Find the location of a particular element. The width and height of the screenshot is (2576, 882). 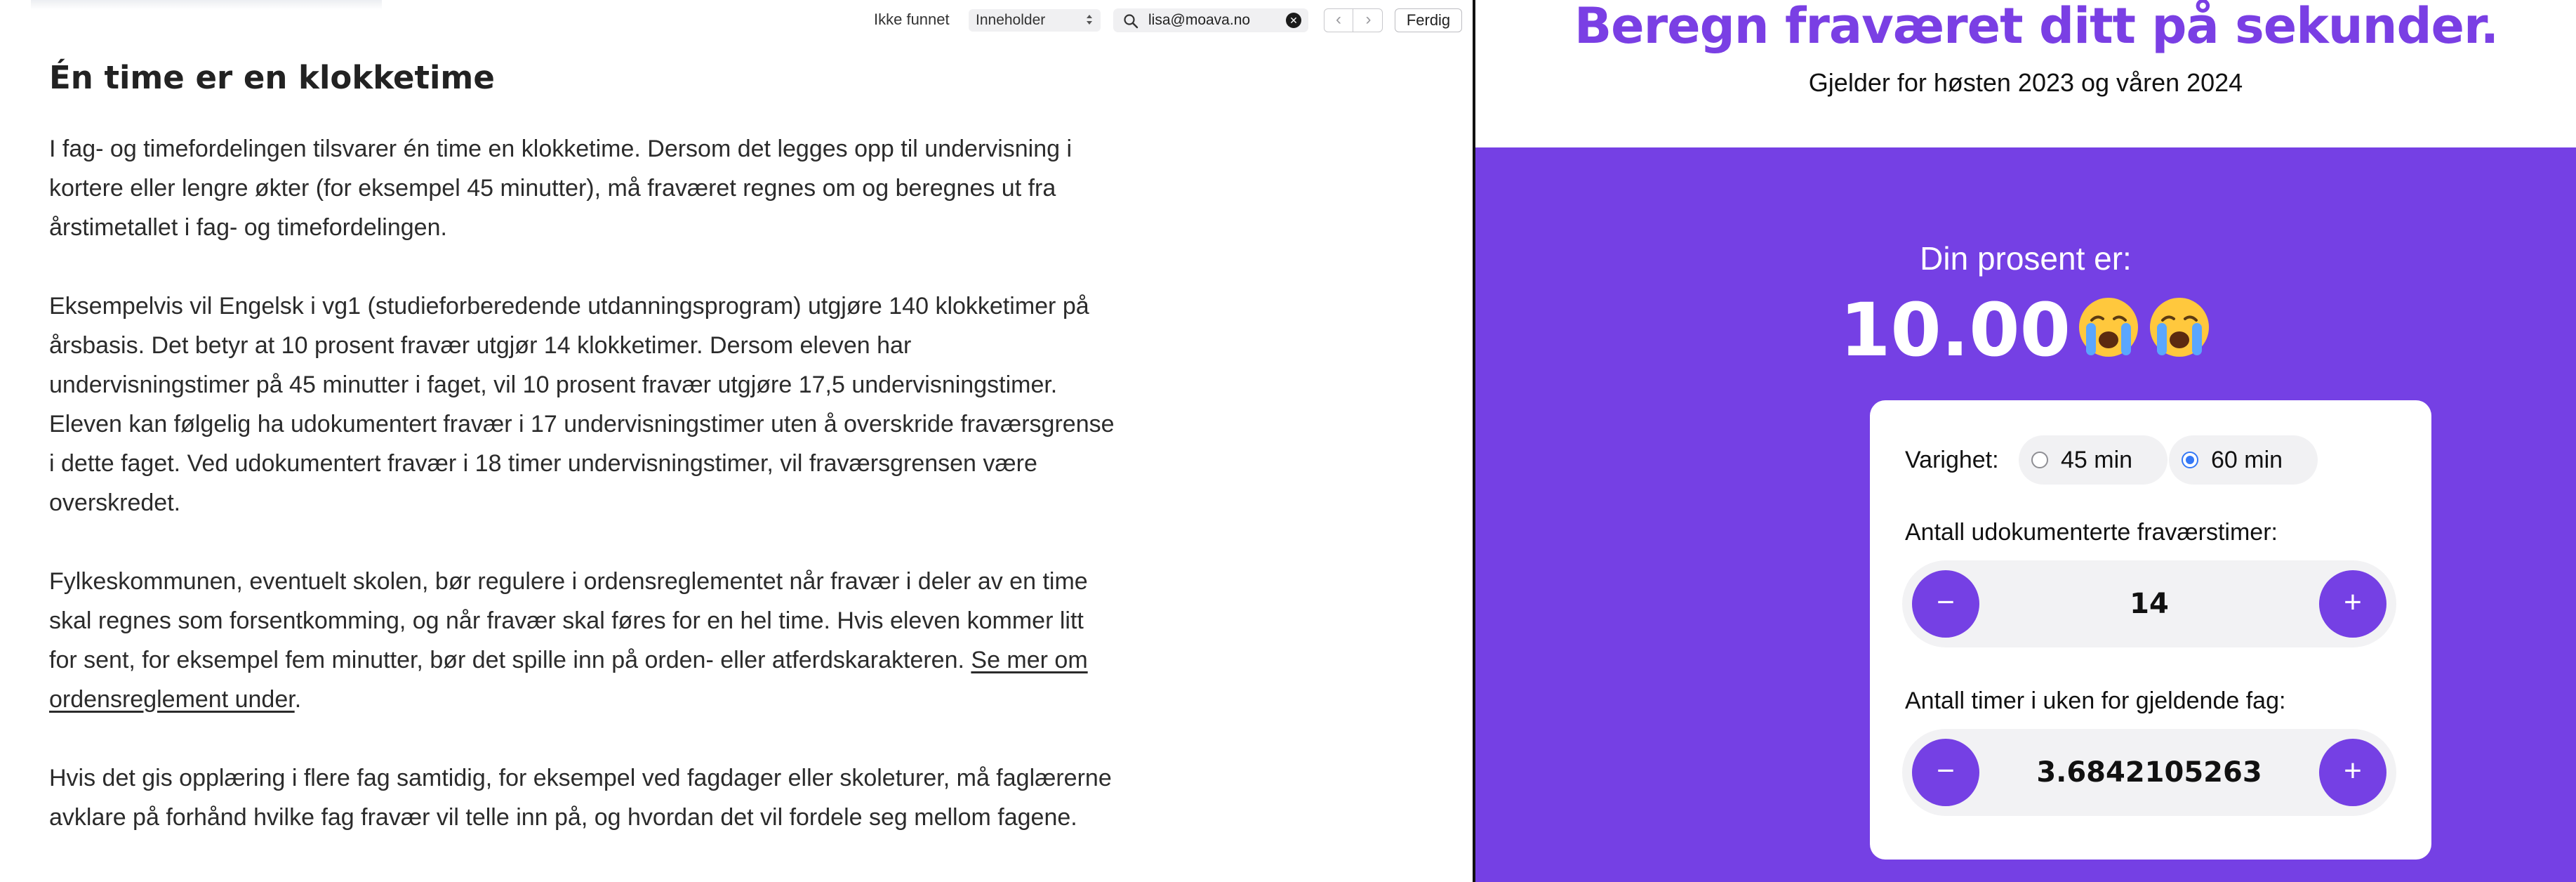

duration-label: Varighet: is located at coordinates (1952, 460).